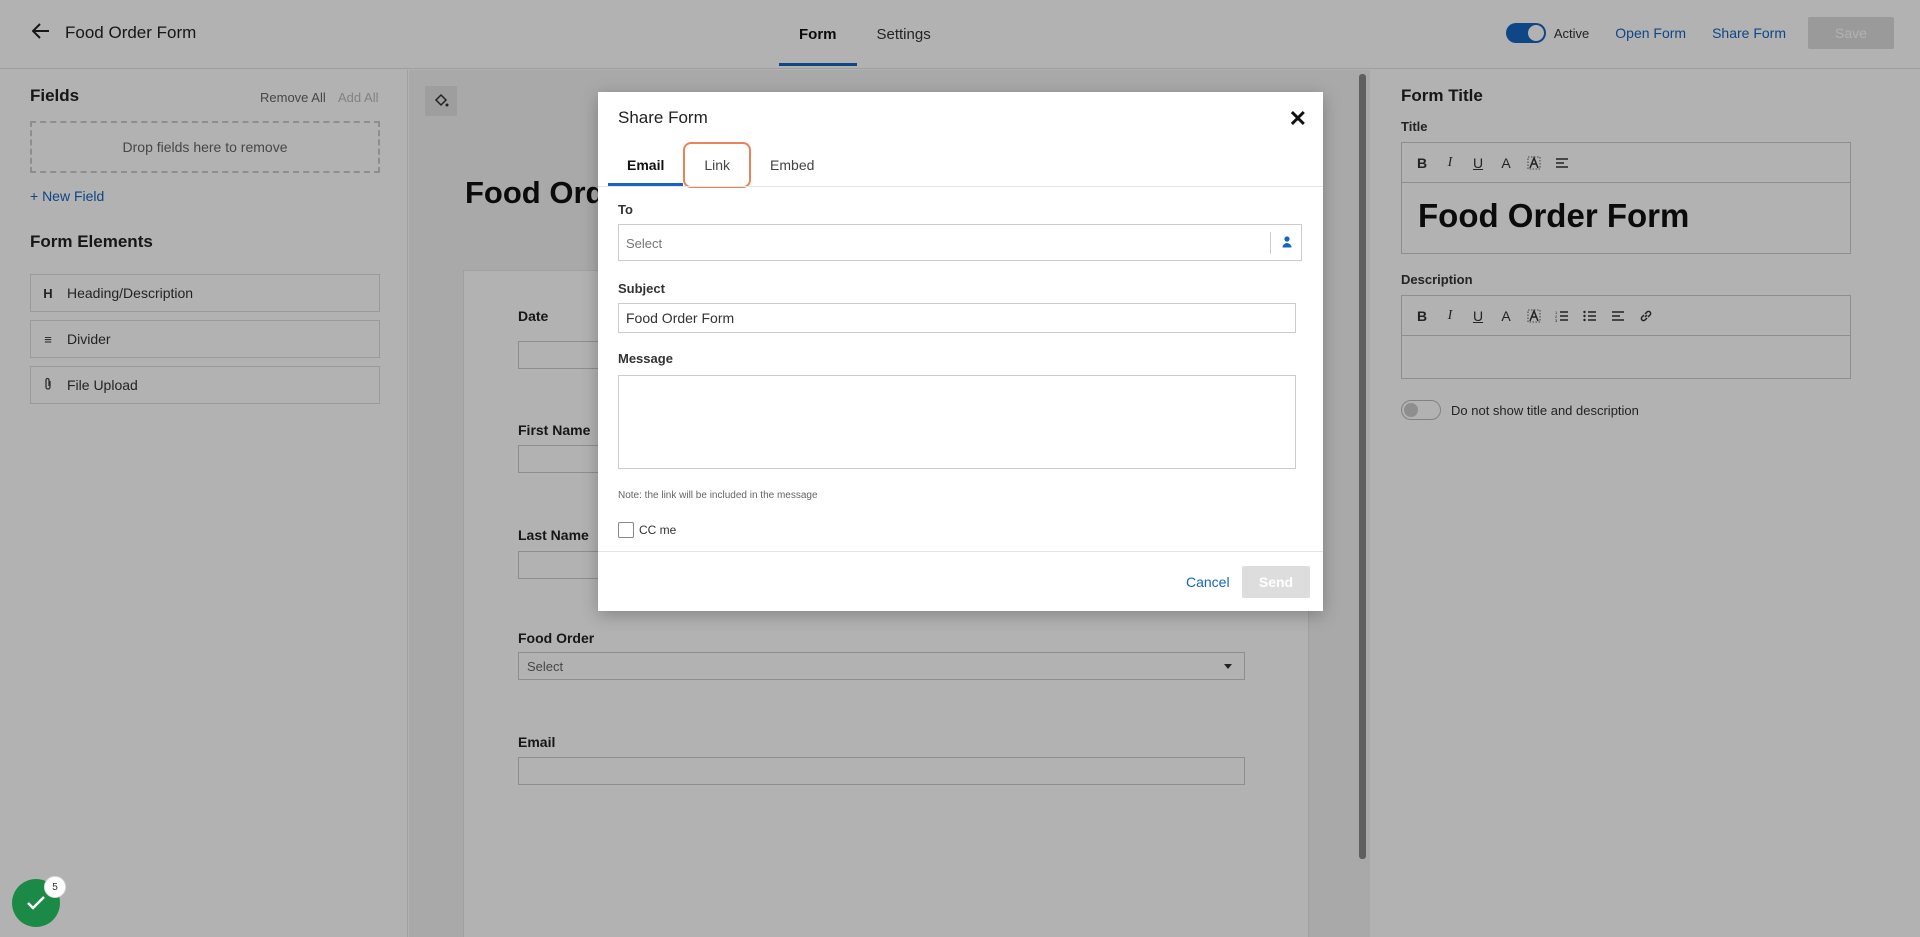 Image resolution: width=1920 pixels, height=937 pixels. What do you see at coordinates (646, 165) in the screenshot?
I see `tab-email: Email` at bounding box center [646, 165].